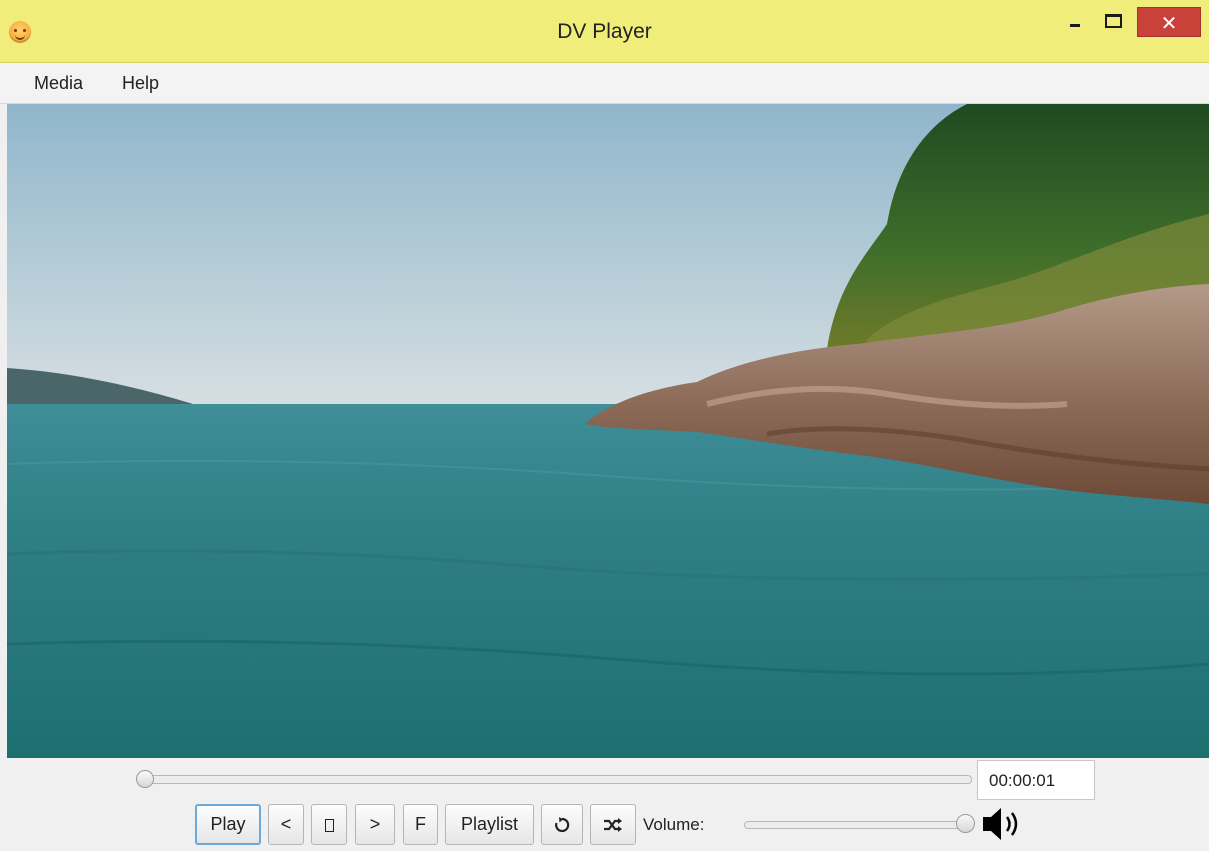  I want to click on seek-bar, so click(557, 779).